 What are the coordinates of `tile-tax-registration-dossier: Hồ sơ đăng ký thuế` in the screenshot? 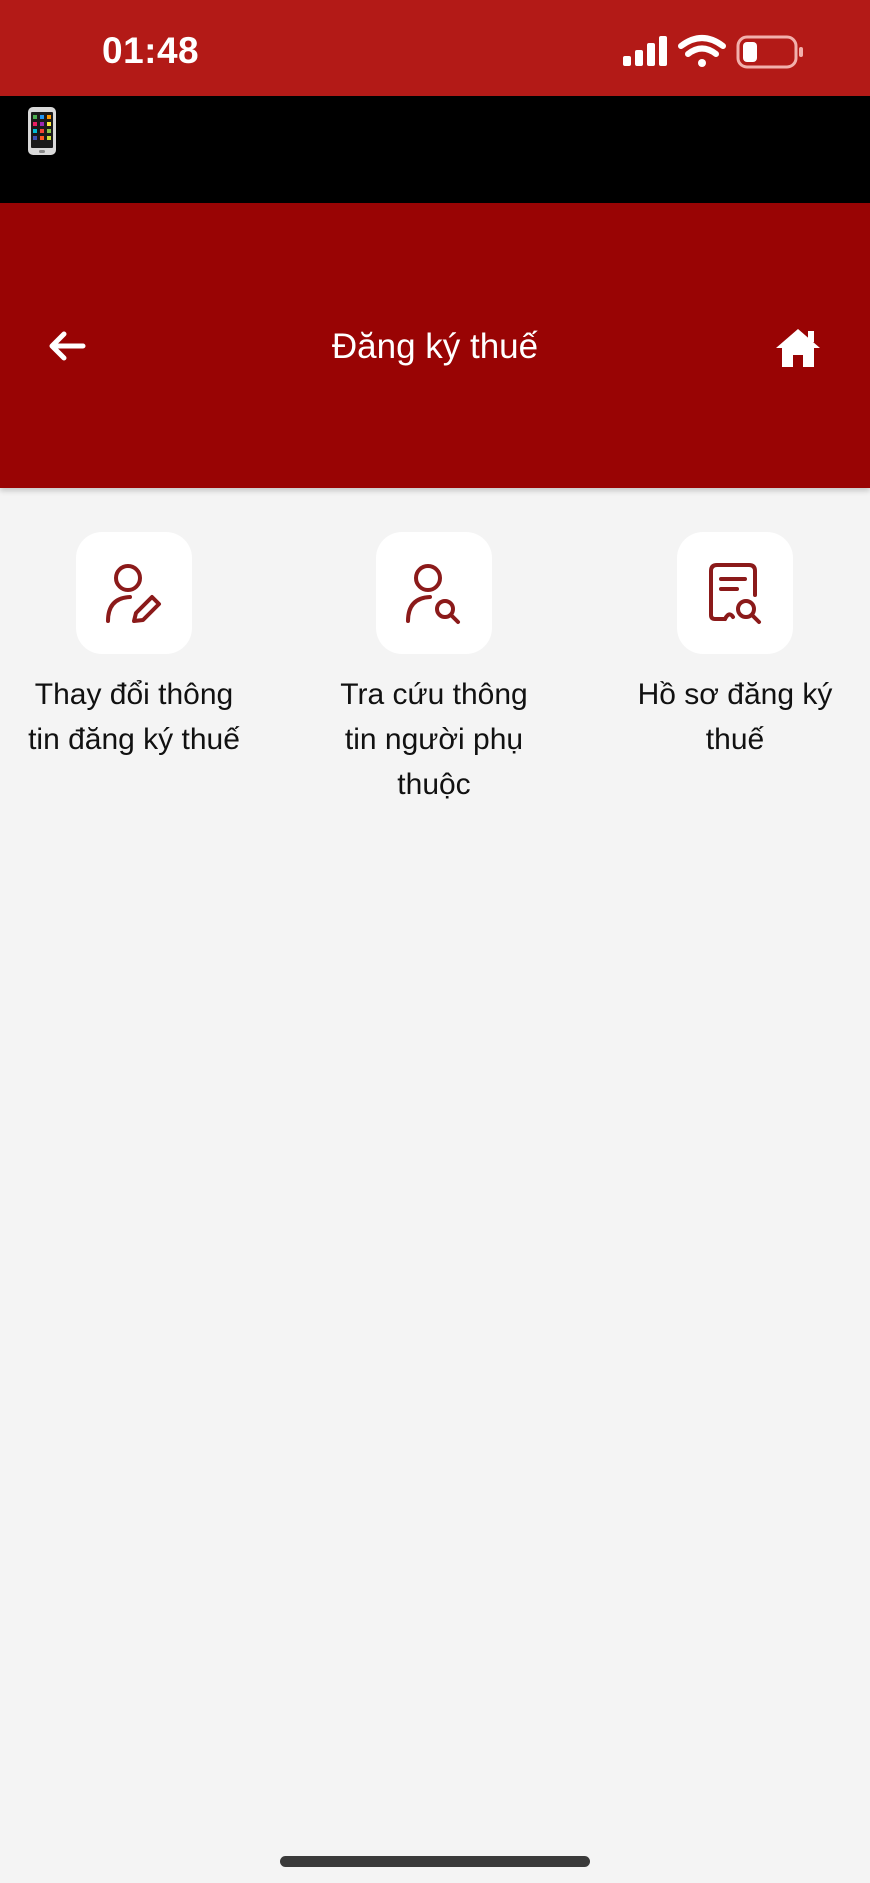 It's located at (735, 647).